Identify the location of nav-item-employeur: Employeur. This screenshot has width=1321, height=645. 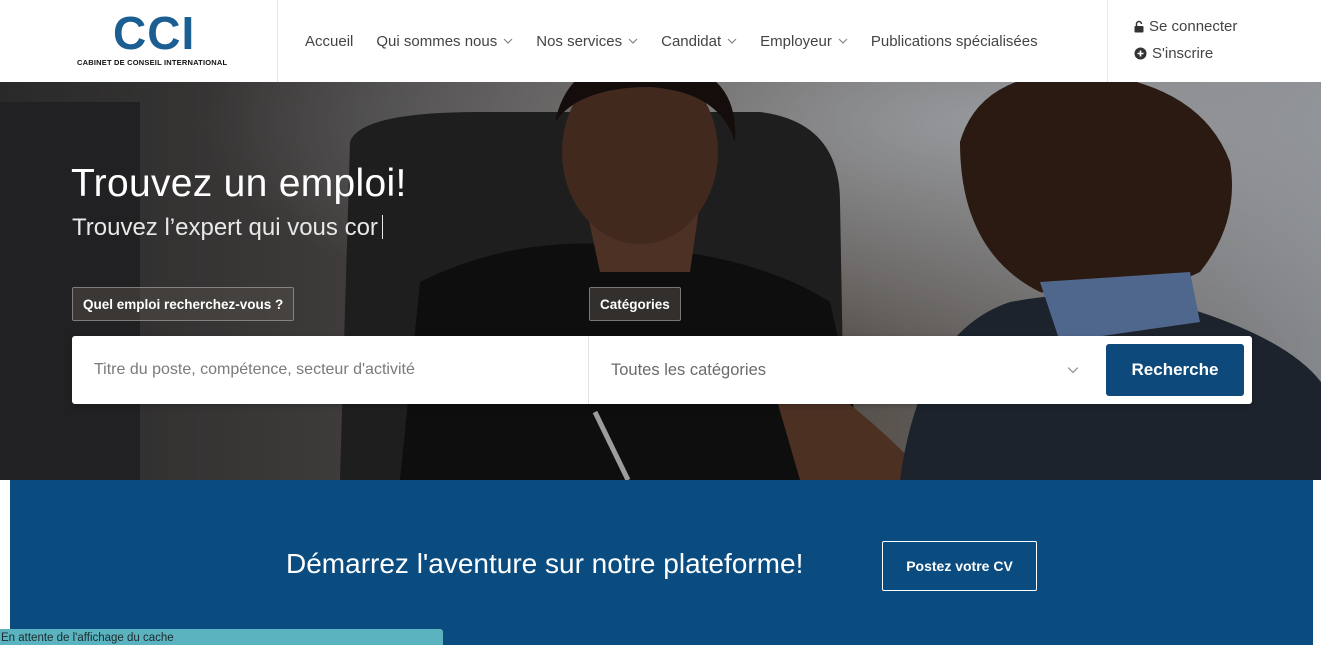
(804, 41).